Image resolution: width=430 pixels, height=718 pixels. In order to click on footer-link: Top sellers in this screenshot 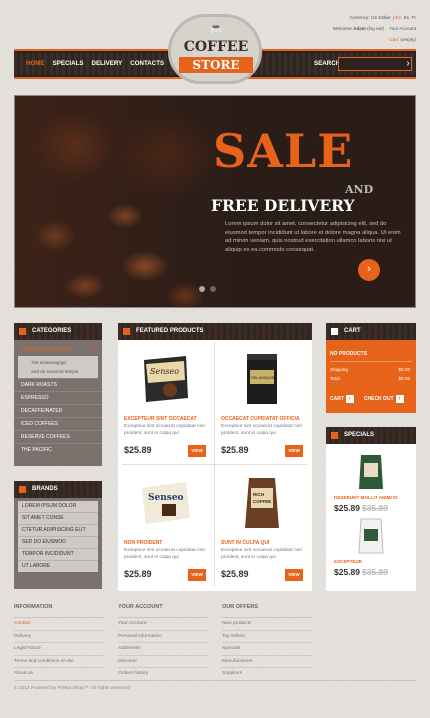, I will do `click(267, 637)`.